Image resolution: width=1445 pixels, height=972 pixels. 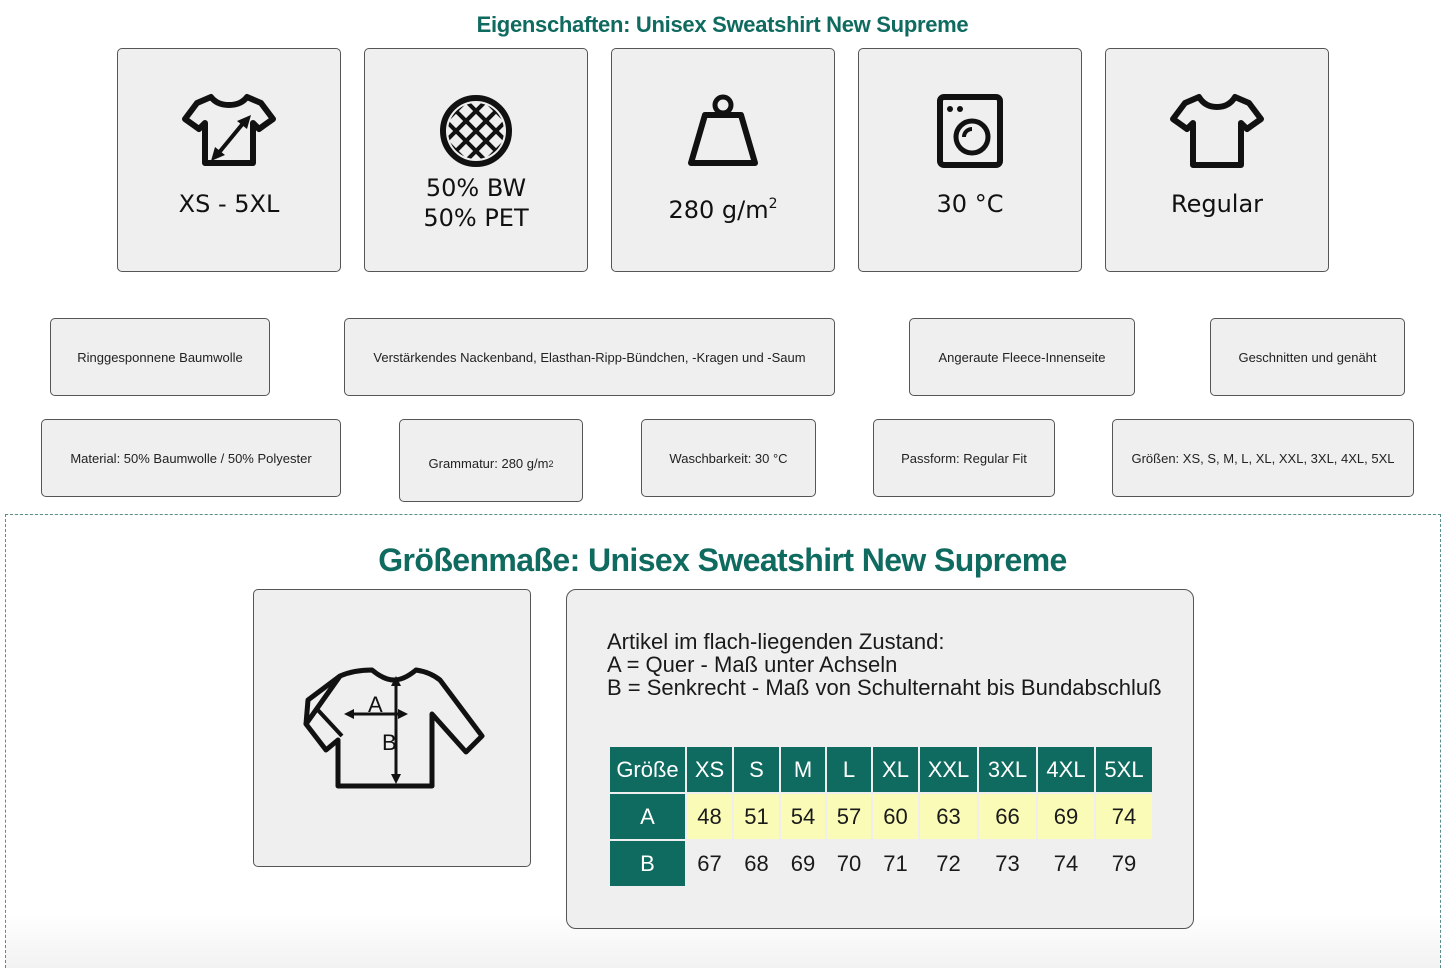 What do you see at coordinates (229, 204) in the screenshot?
I see `property-sizes-text: XS - 5XL` at bounding box center [229, 204].